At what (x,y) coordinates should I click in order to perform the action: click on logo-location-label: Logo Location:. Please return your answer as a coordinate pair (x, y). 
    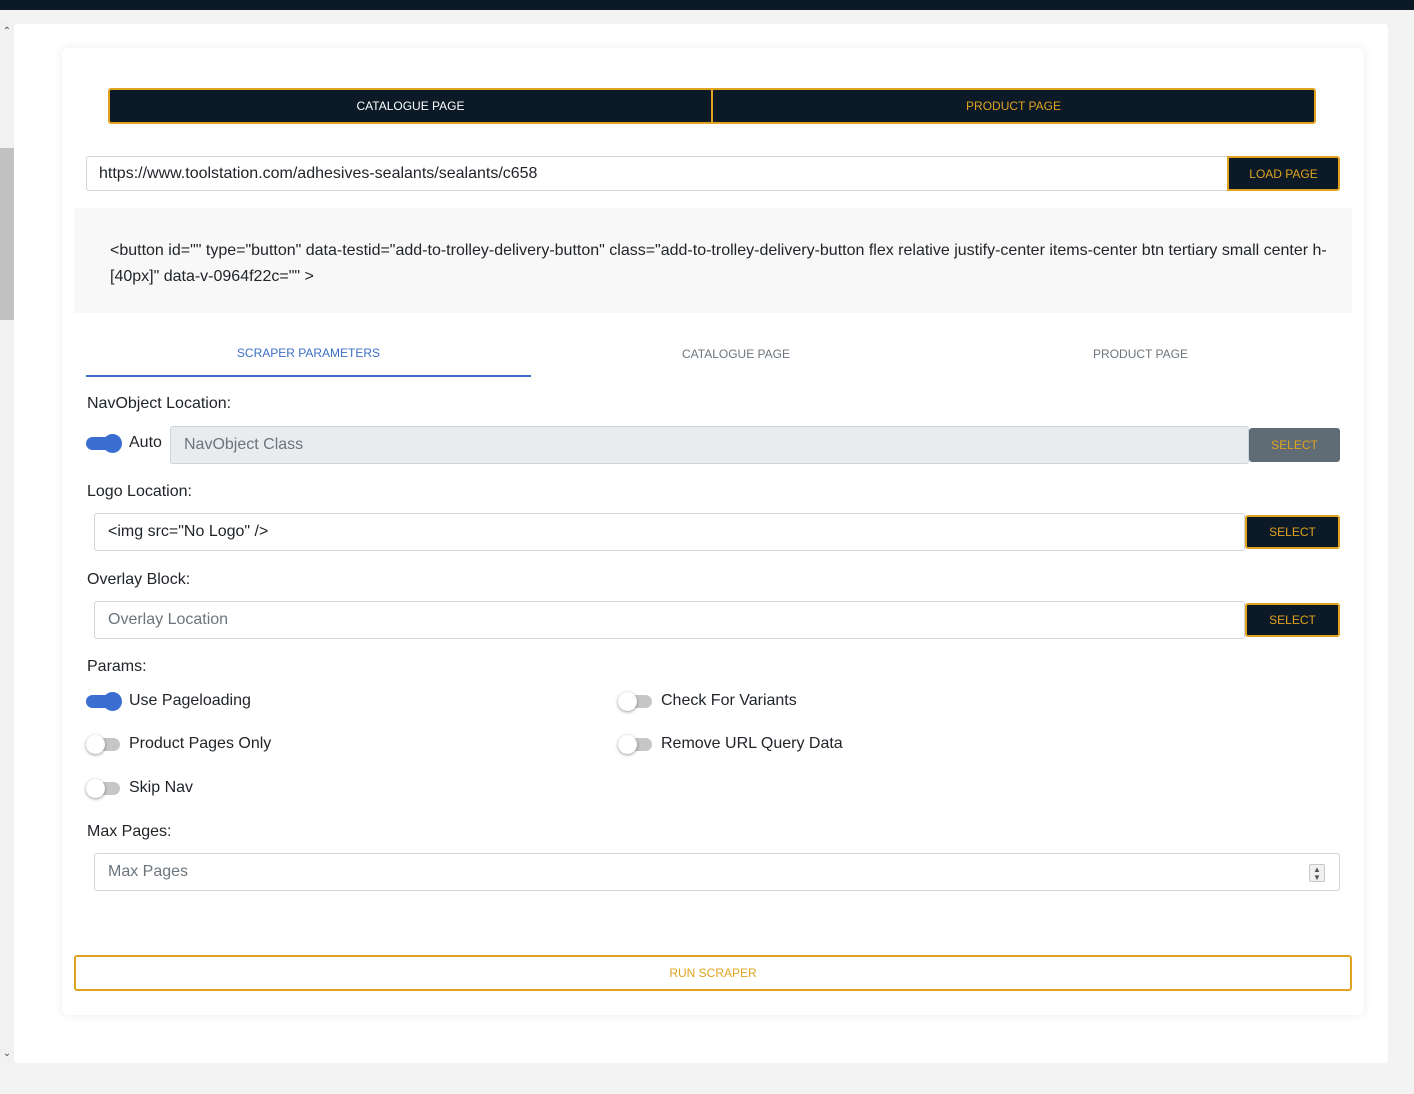
    Looking at the image, I should click on (139, 491).